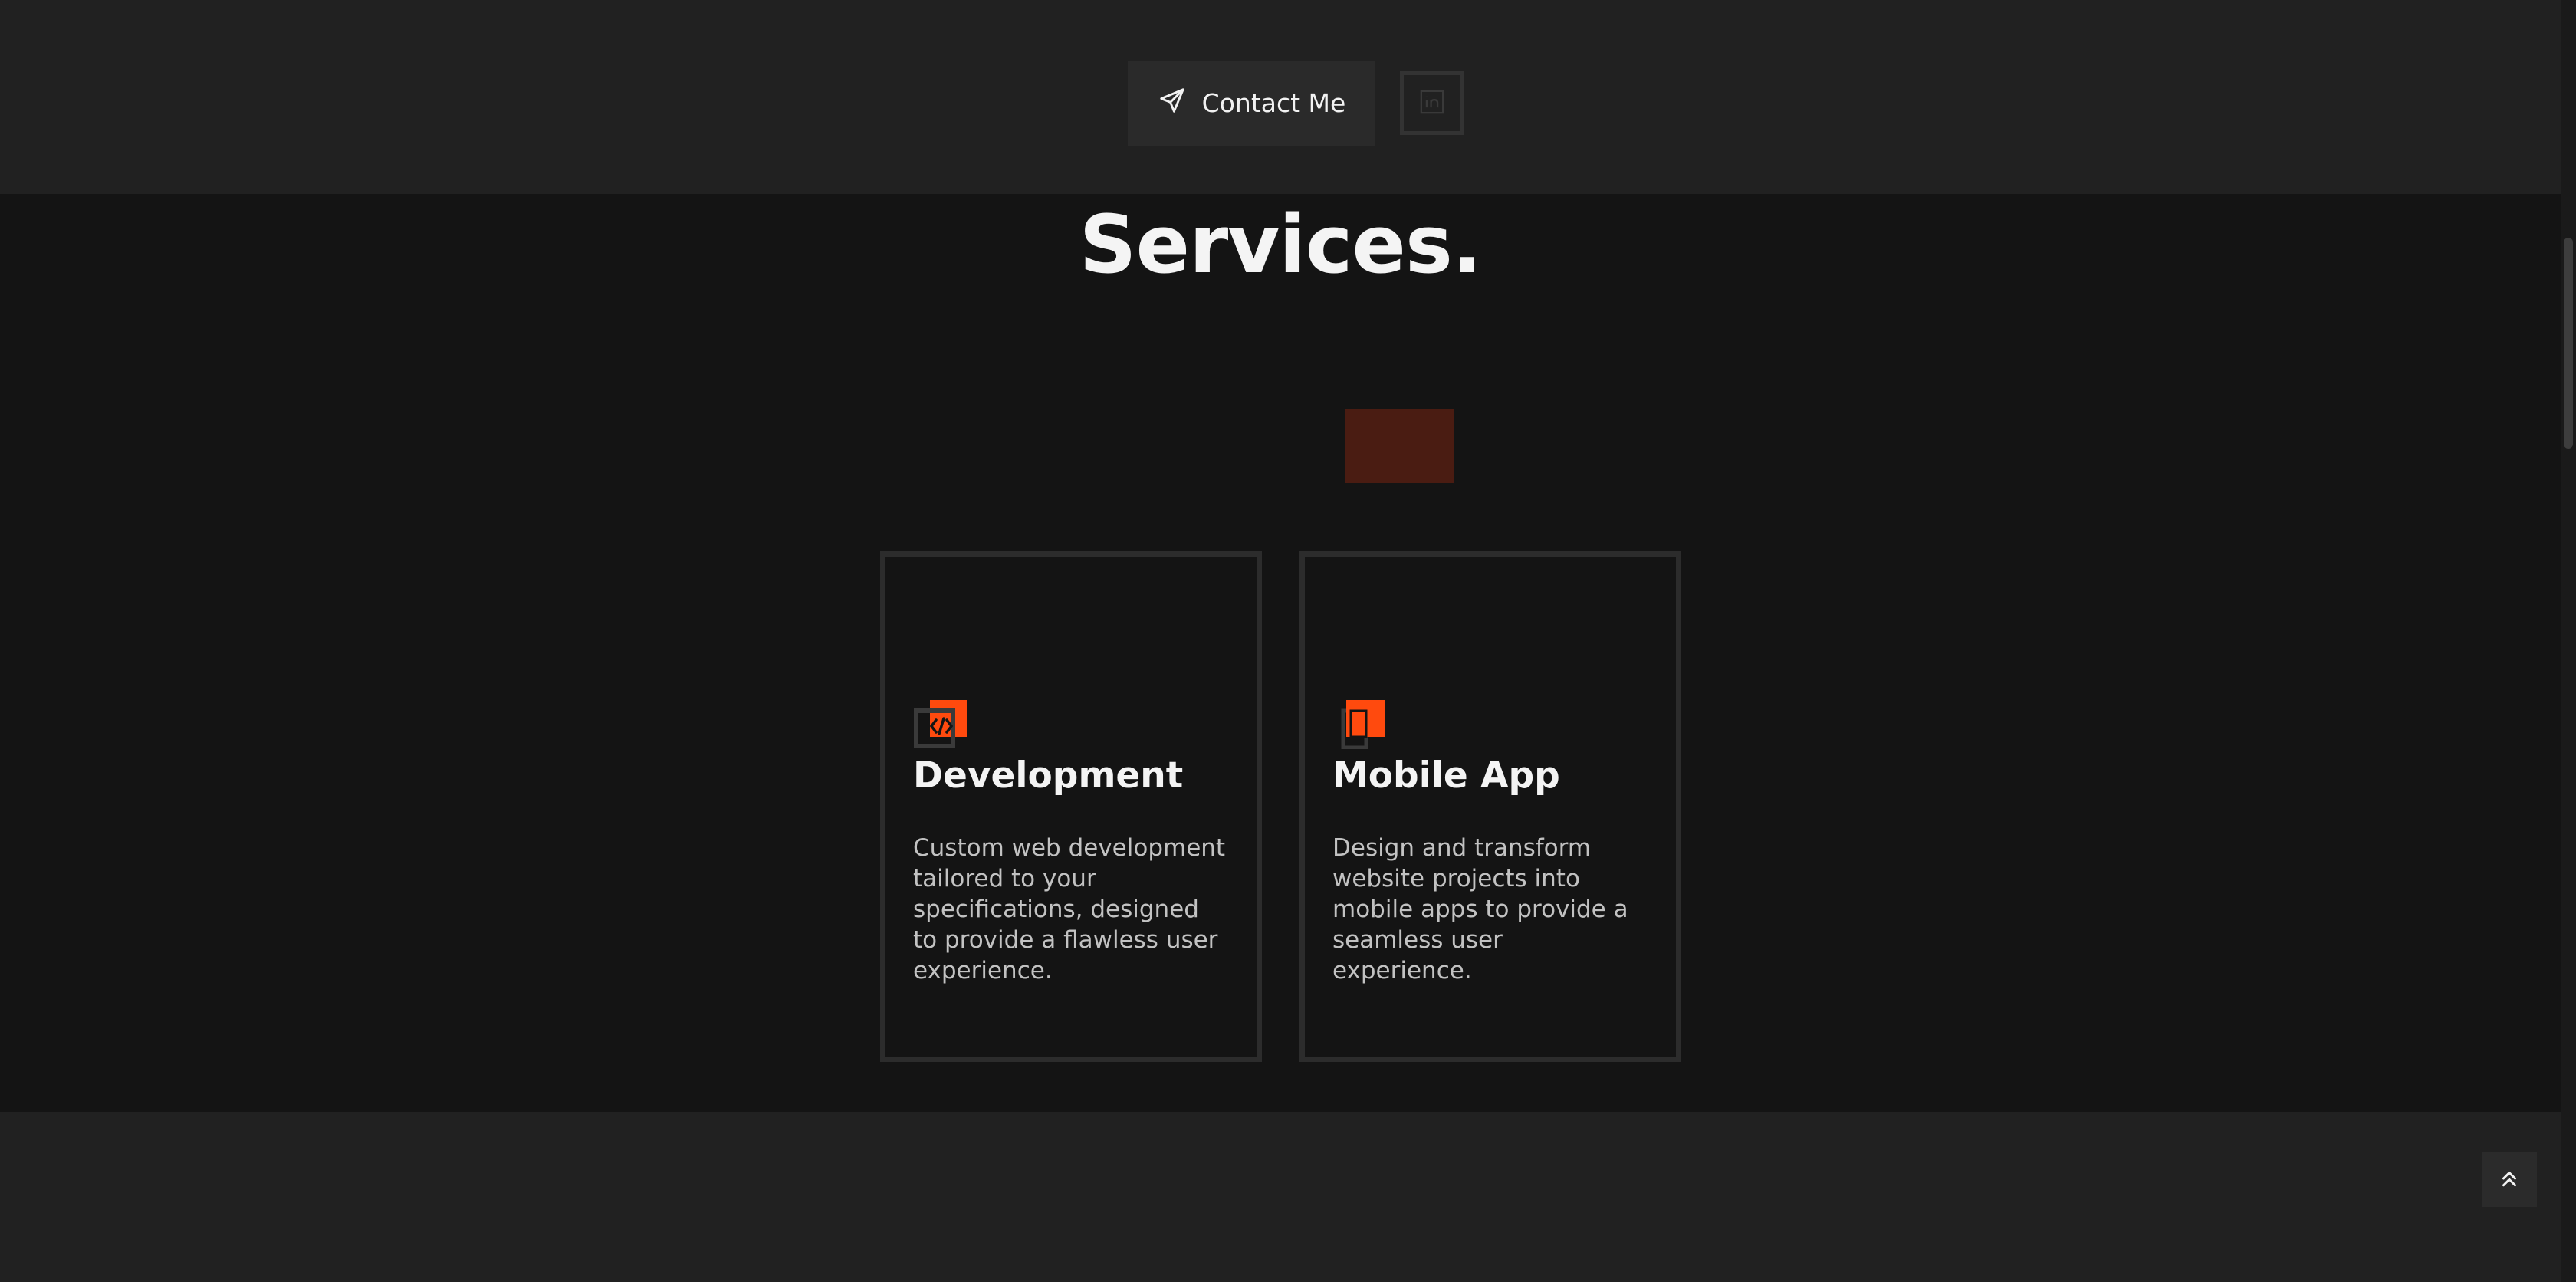 The image size is (2576, 1282). I want to click on linkedin-icon, so click(1432, 103).